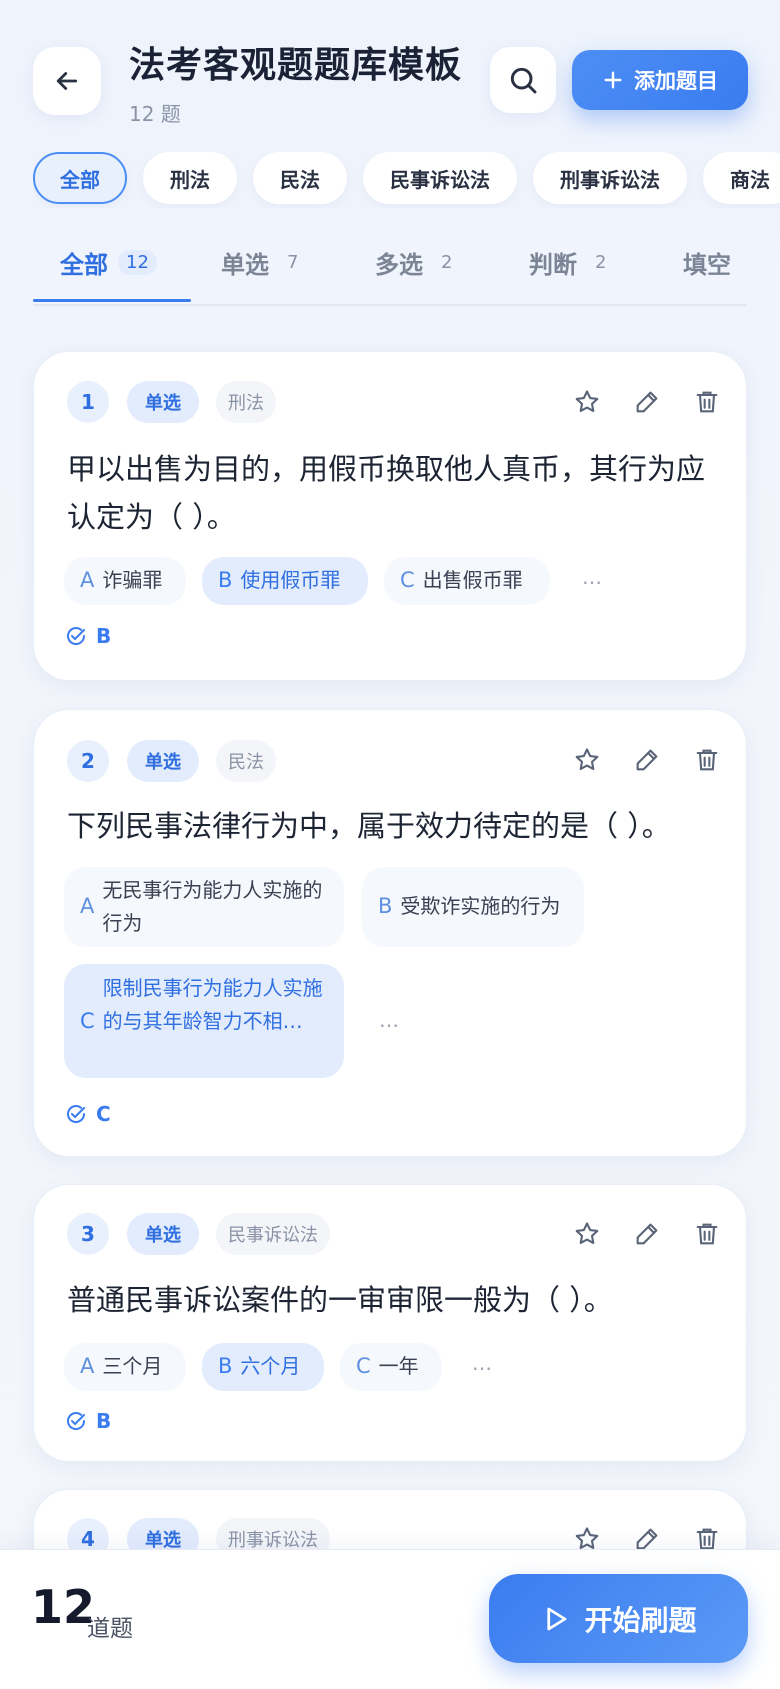  What do you see at coordinates (369, 826) in the screenshot?
I see `question-text: 下列民事法律行为中，属于效力待定的是（ ）。` at bounding box center [369, 826].